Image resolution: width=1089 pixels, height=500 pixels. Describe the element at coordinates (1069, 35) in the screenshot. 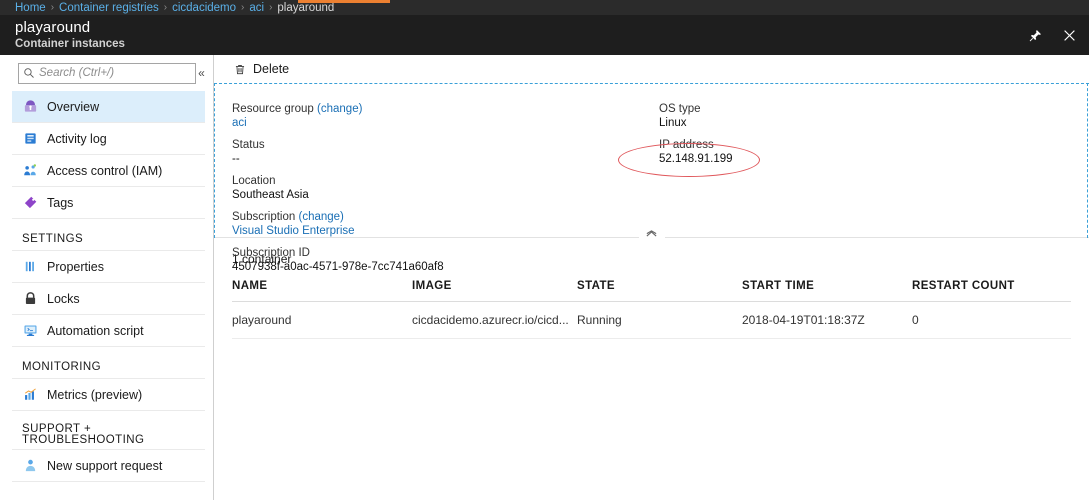

I see `close-icon` at that location.